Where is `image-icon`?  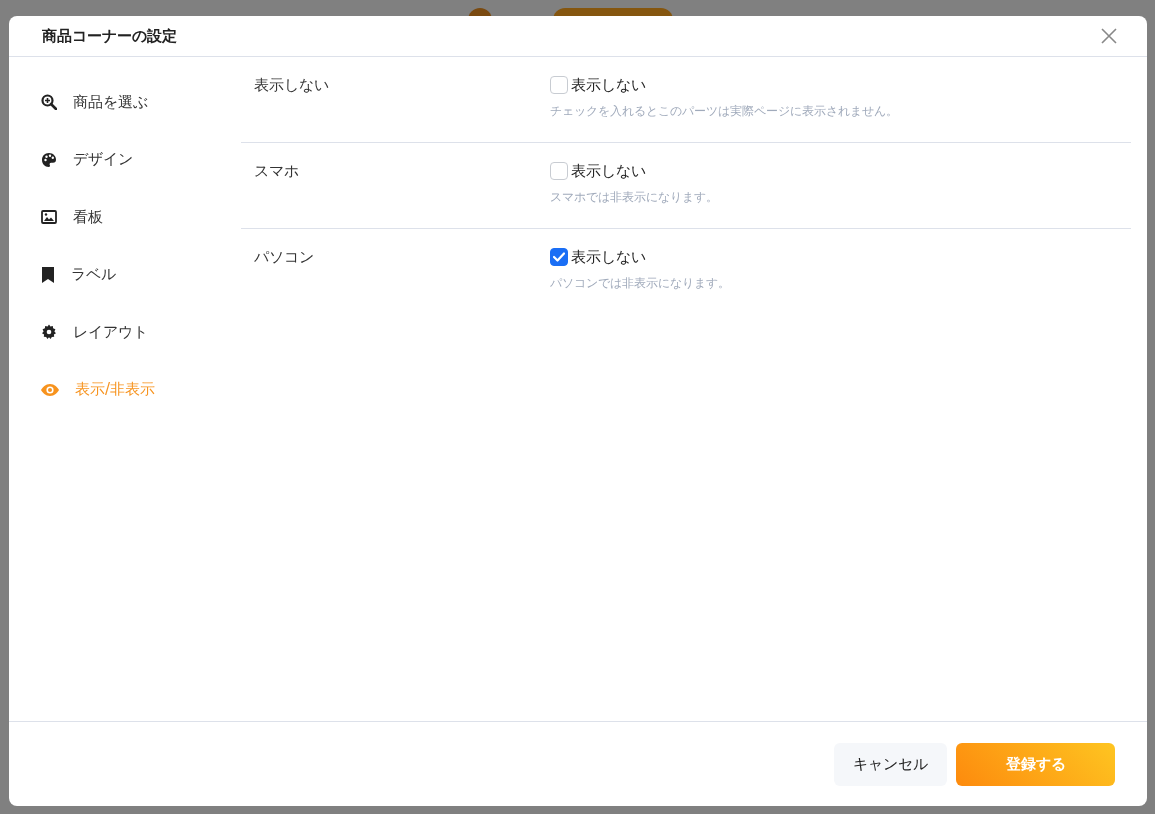
image-icon is located at coordinates (49, 217).